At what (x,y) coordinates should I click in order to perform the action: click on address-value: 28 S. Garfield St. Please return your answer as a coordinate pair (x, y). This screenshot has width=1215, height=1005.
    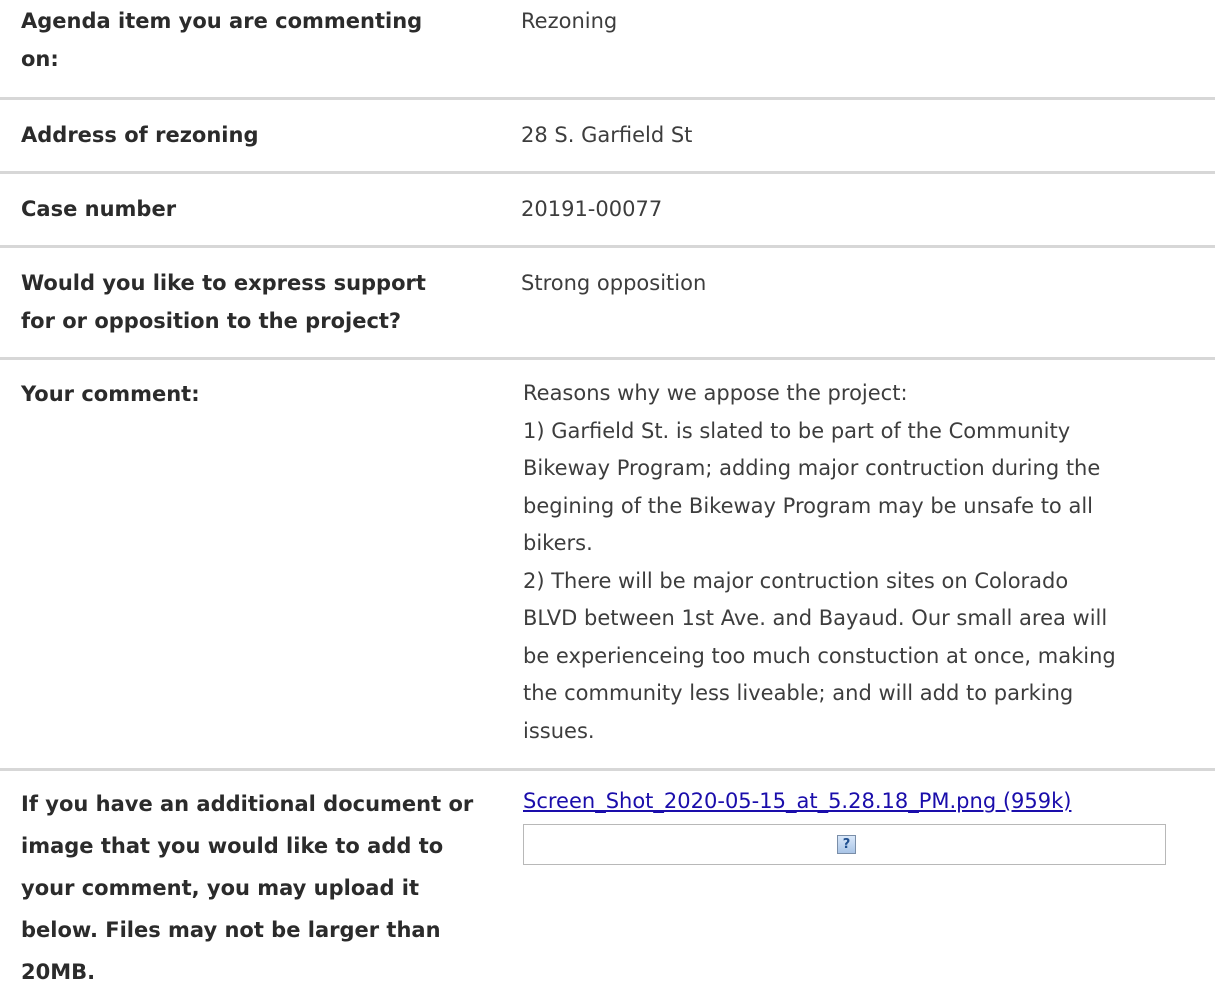
    Looking at the image, I should click on (607, 135).